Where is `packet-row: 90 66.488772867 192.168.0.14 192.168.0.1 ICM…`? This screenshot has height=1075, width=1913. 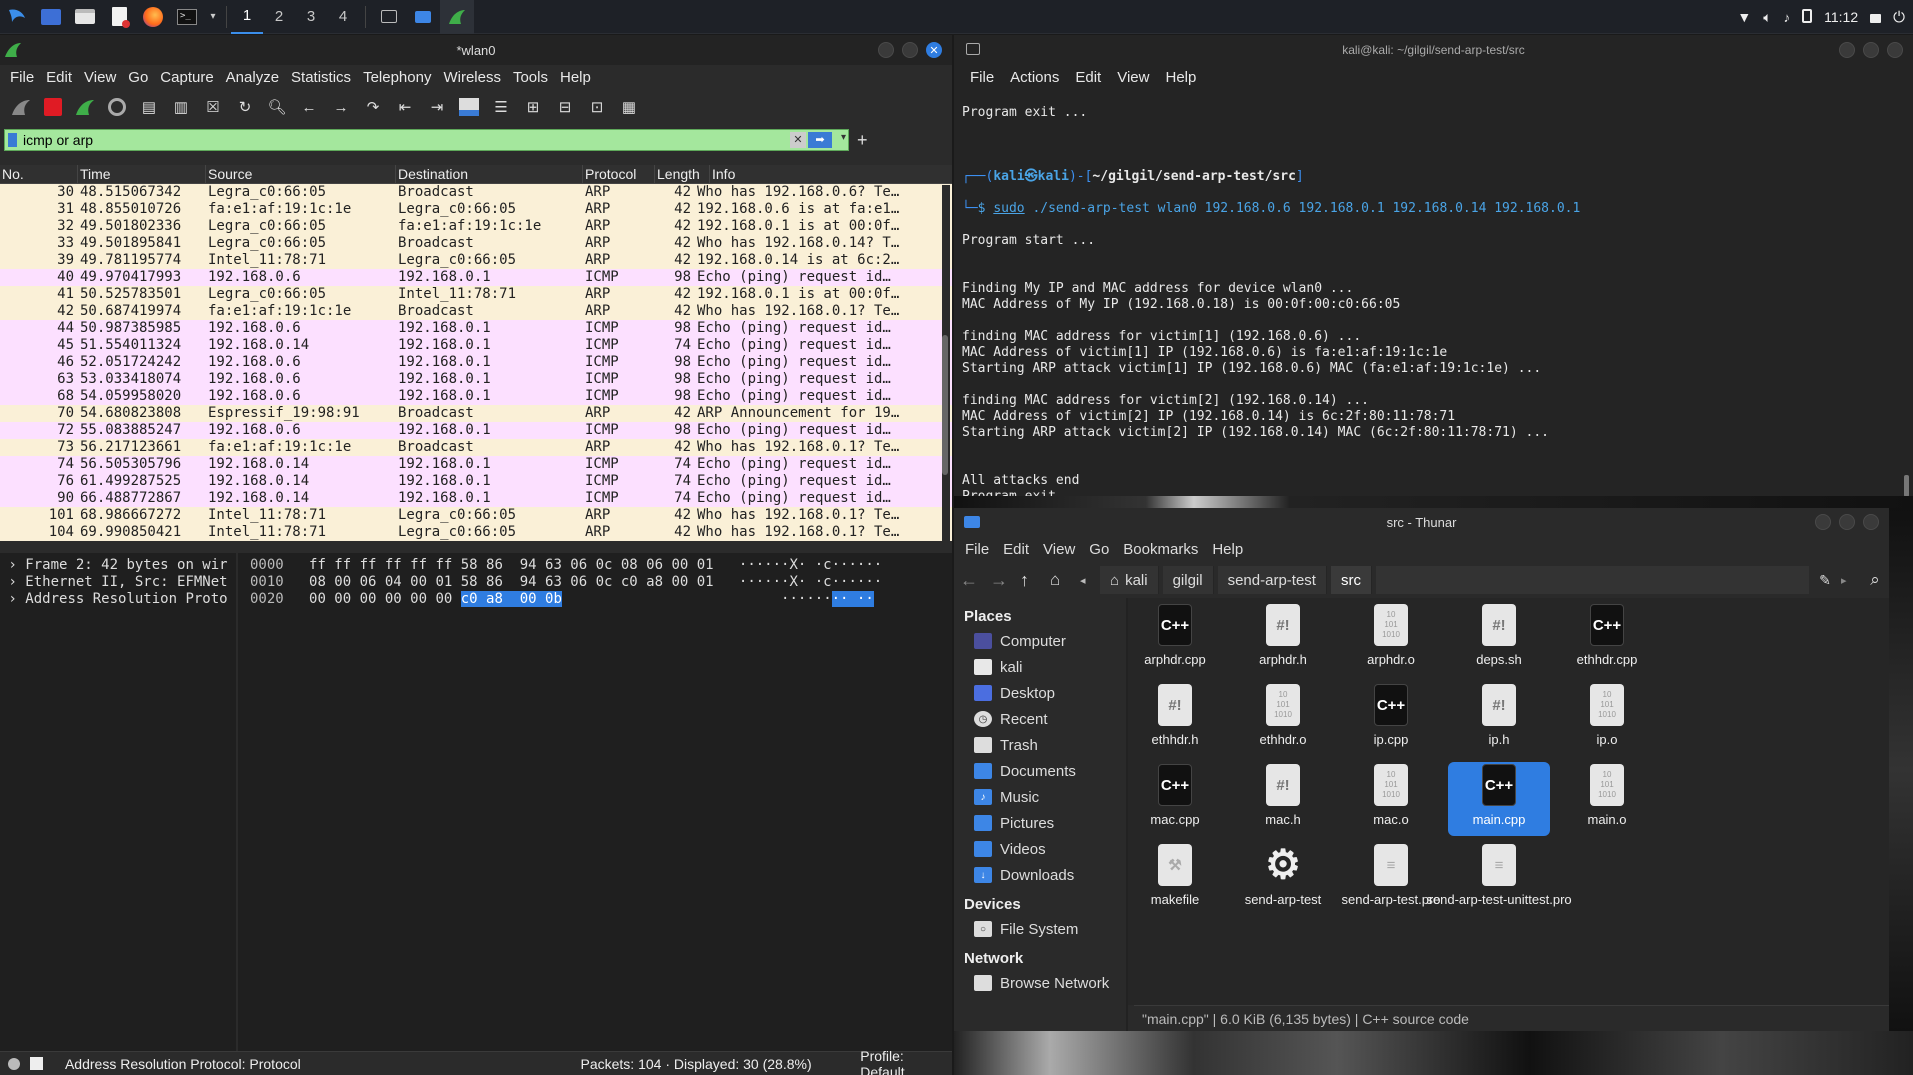
packet-row: 90 66.488772867 192.168.0.14 192.168.0.1 ICM… is located at coordinates (476, 498).